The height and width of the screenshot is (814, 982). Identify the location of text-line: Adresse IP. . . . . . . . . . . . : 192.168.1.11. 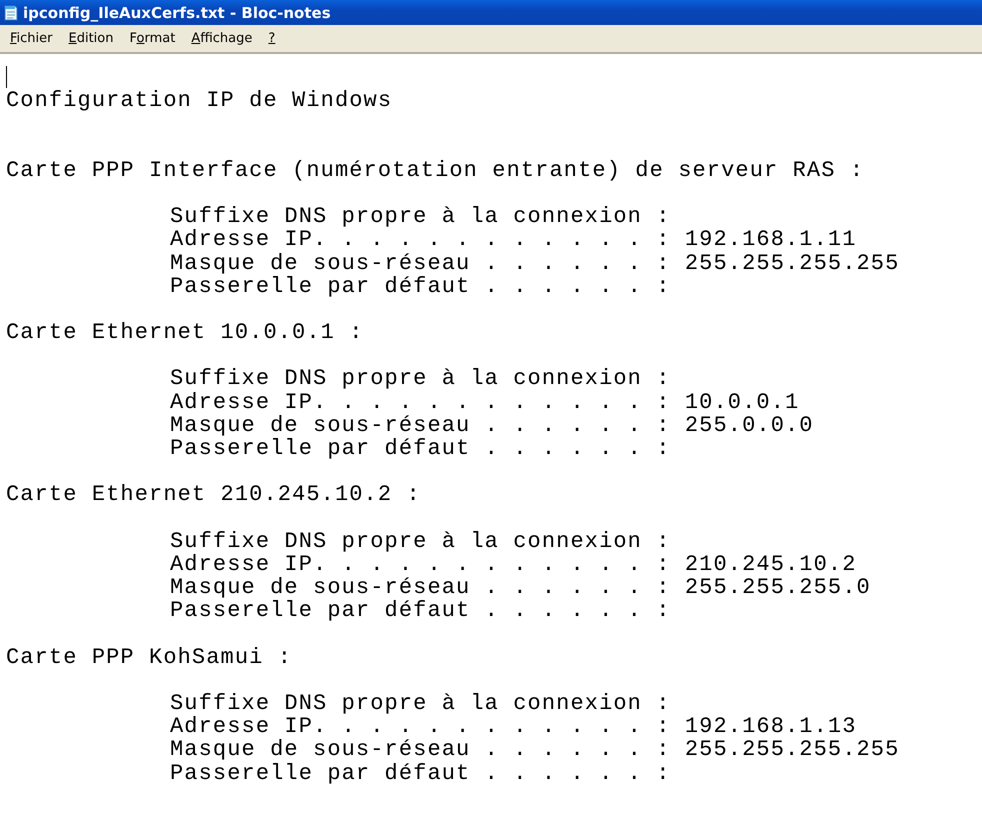
(513, 240).